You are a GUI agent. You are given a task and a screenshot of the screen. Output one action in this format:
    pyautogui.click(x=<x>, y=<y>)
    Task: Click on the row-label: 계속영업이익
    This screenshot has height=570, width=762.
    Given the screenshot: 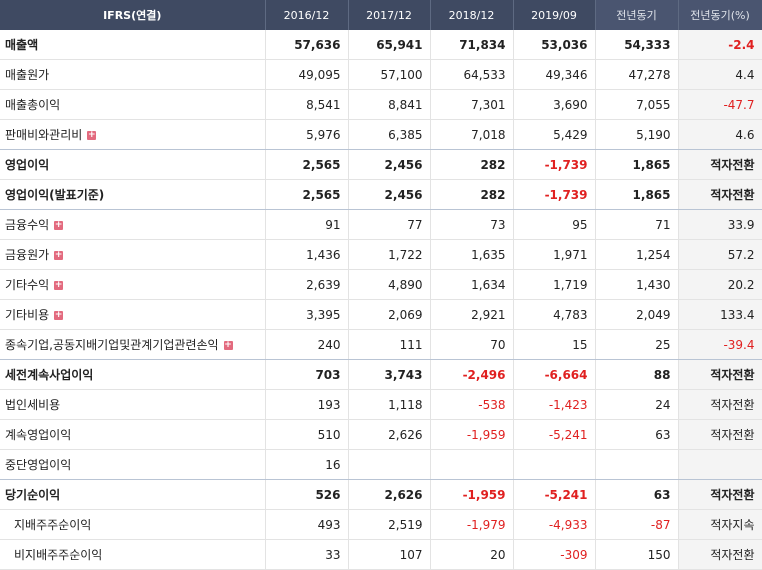 What is the action you would take?
    pyautogui.click(x=38, y=435)
    